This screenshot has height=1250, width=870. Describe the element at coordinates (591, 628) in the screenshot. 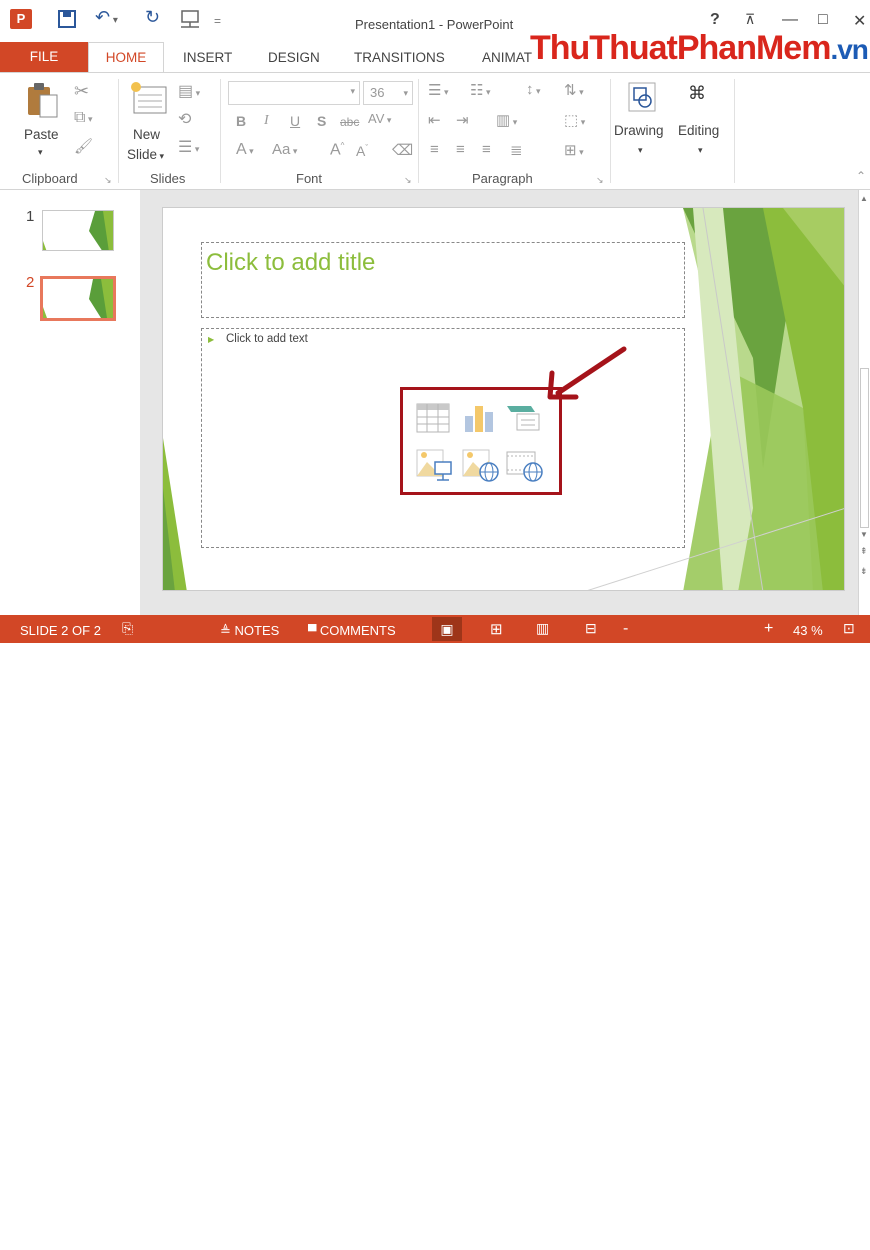

I see `slideshow-icon: ⊟` at that location.